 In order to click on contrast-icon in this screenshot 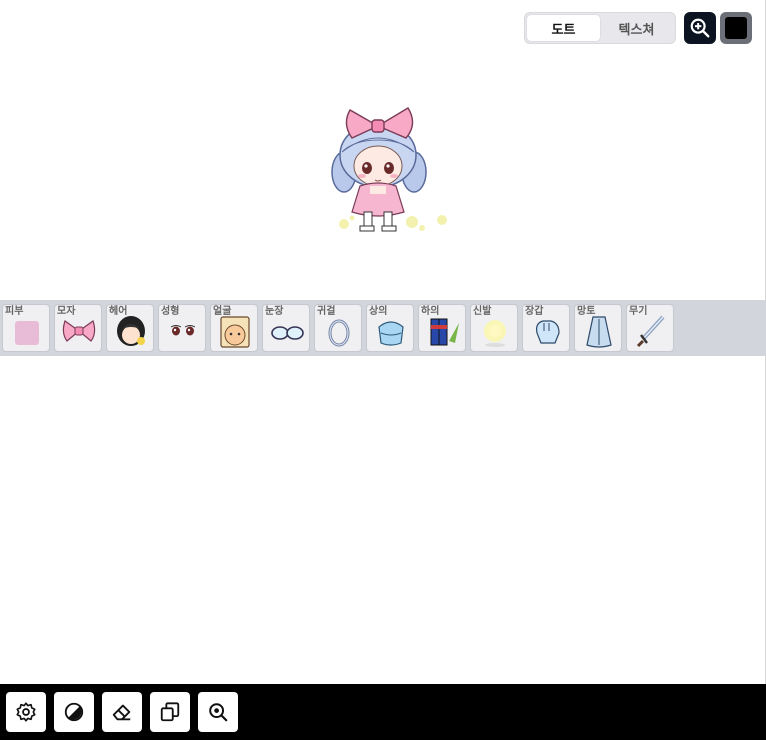, I will do `click(74, 712)`.